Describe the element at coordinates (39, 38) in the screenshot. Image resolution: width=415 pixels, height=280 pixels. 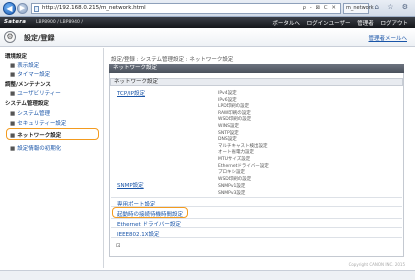
I see `page-title: 設定/登録` at that location.